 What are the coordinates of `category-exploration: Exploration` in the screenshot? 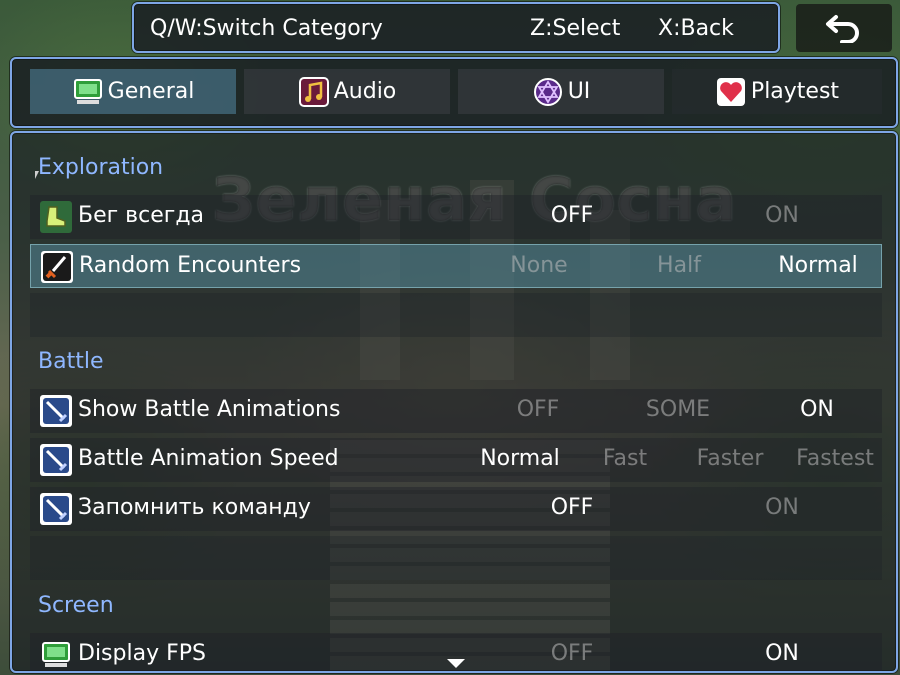 It's located at (101, 167).